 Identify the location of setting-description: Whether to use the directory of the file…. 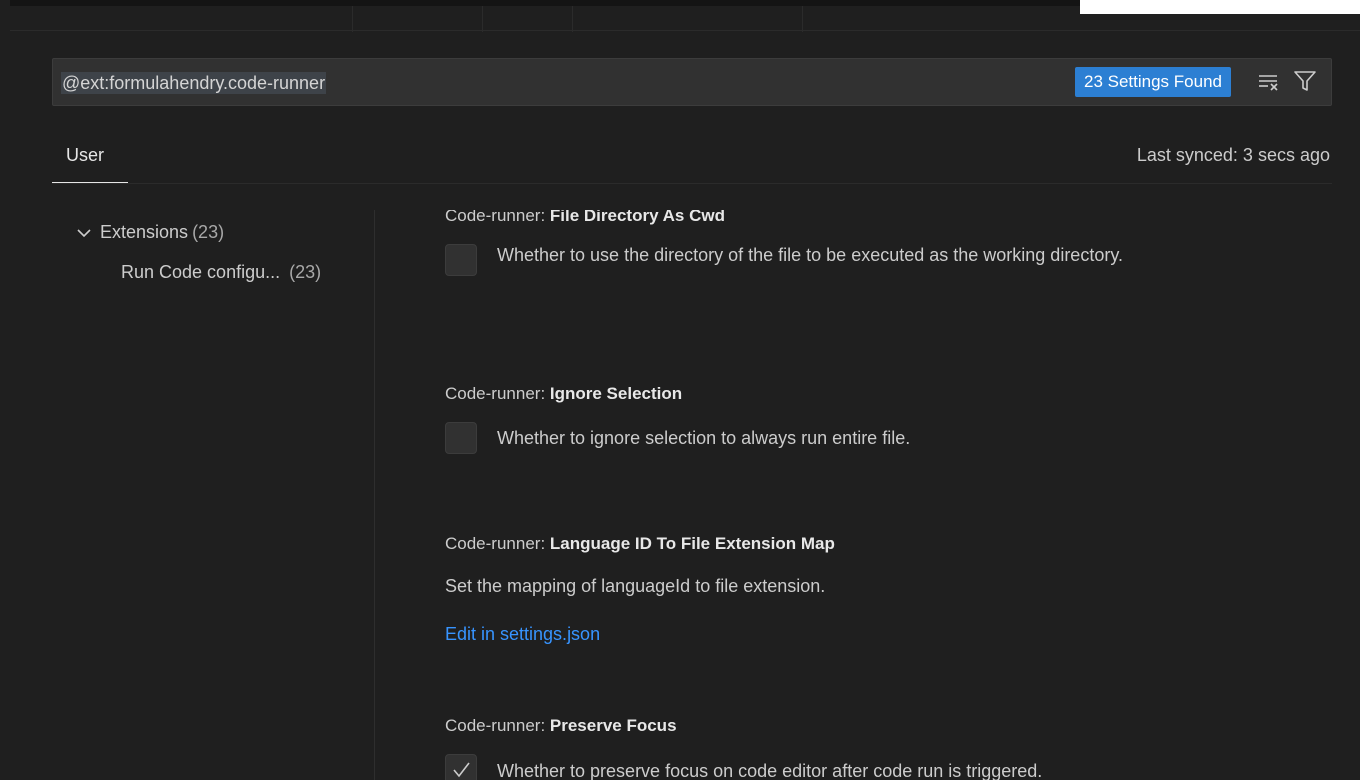
(810, 255).